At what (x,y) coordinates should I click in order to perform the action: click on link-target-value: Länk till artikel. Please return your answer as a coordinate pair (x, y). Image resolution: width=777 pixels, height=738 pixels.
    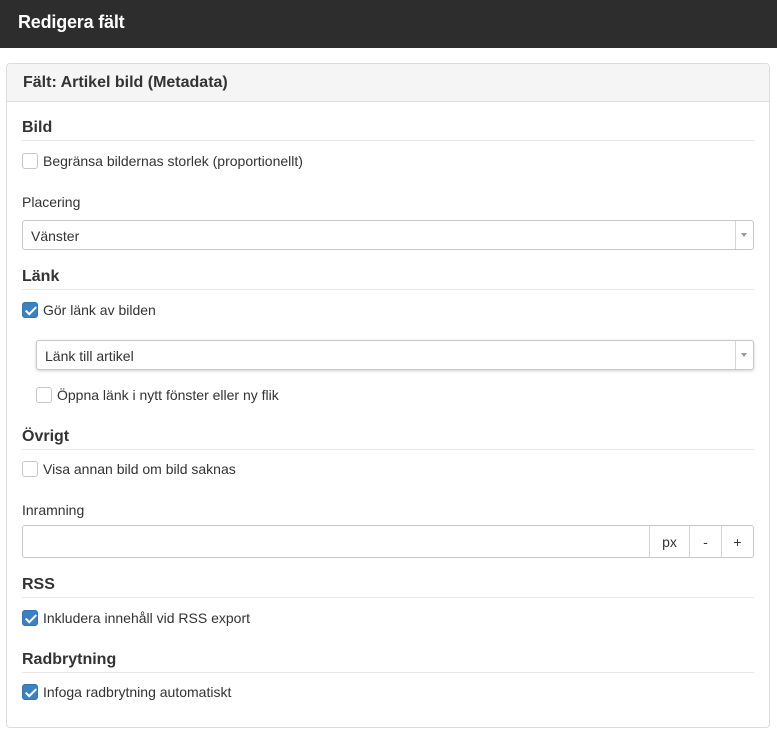
    Looking at the image, I should click on (89, 356).